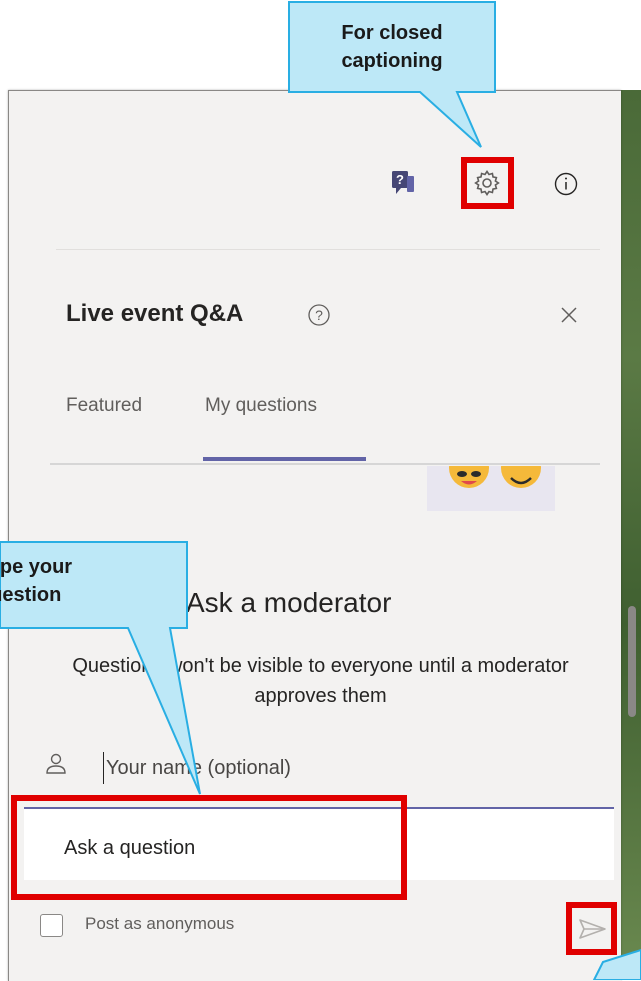  Describe the element at coordinates (392, 47) in the screenshot. I see `closed-caption-callout-text: For closed captioning` at that location.